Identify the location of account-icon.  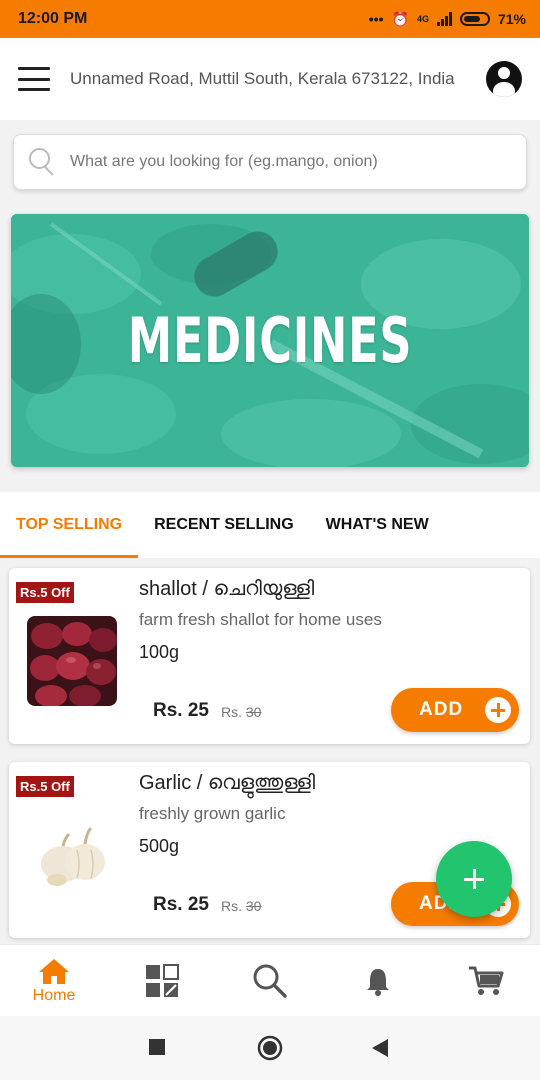
(504, 79).